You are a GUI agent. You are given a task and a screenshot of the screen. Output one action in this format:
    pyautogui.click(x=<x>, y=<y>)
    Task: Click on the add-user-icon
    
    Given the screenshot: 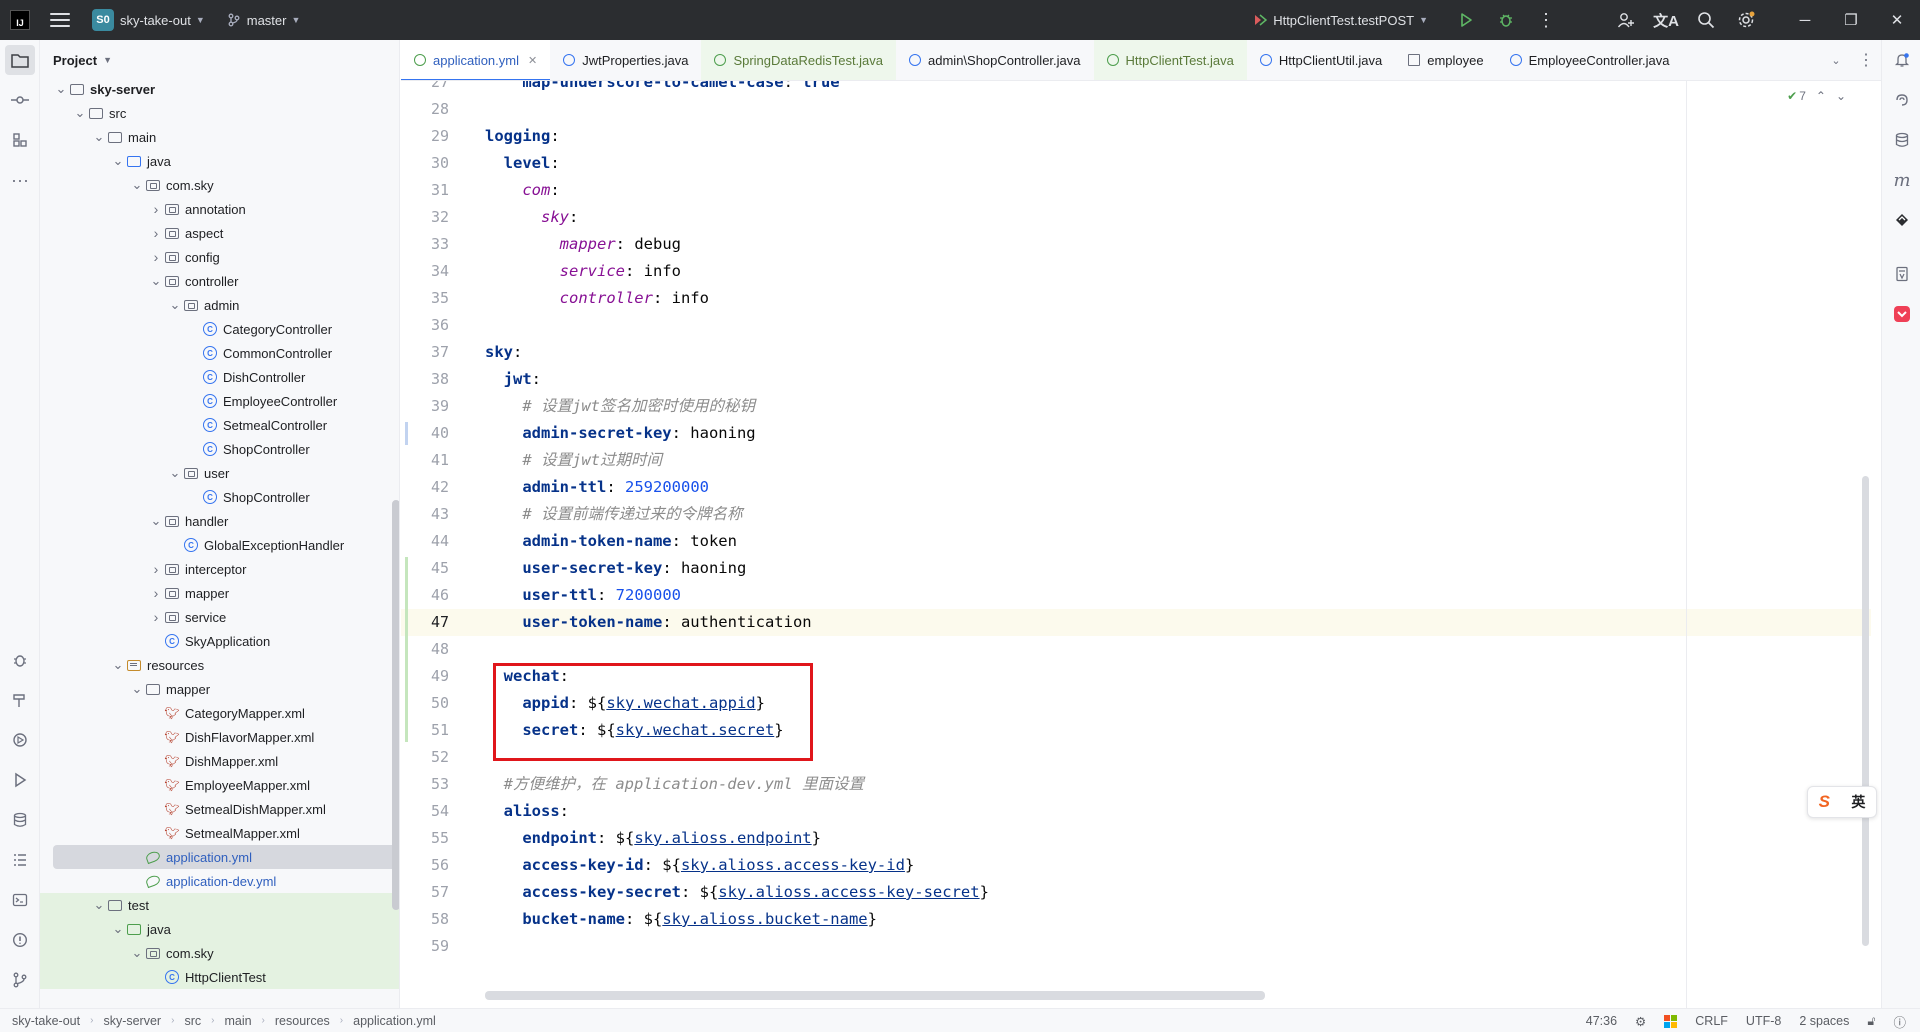 What is the action you would take?
    pyautogui.click(x=1626, y=20)
    